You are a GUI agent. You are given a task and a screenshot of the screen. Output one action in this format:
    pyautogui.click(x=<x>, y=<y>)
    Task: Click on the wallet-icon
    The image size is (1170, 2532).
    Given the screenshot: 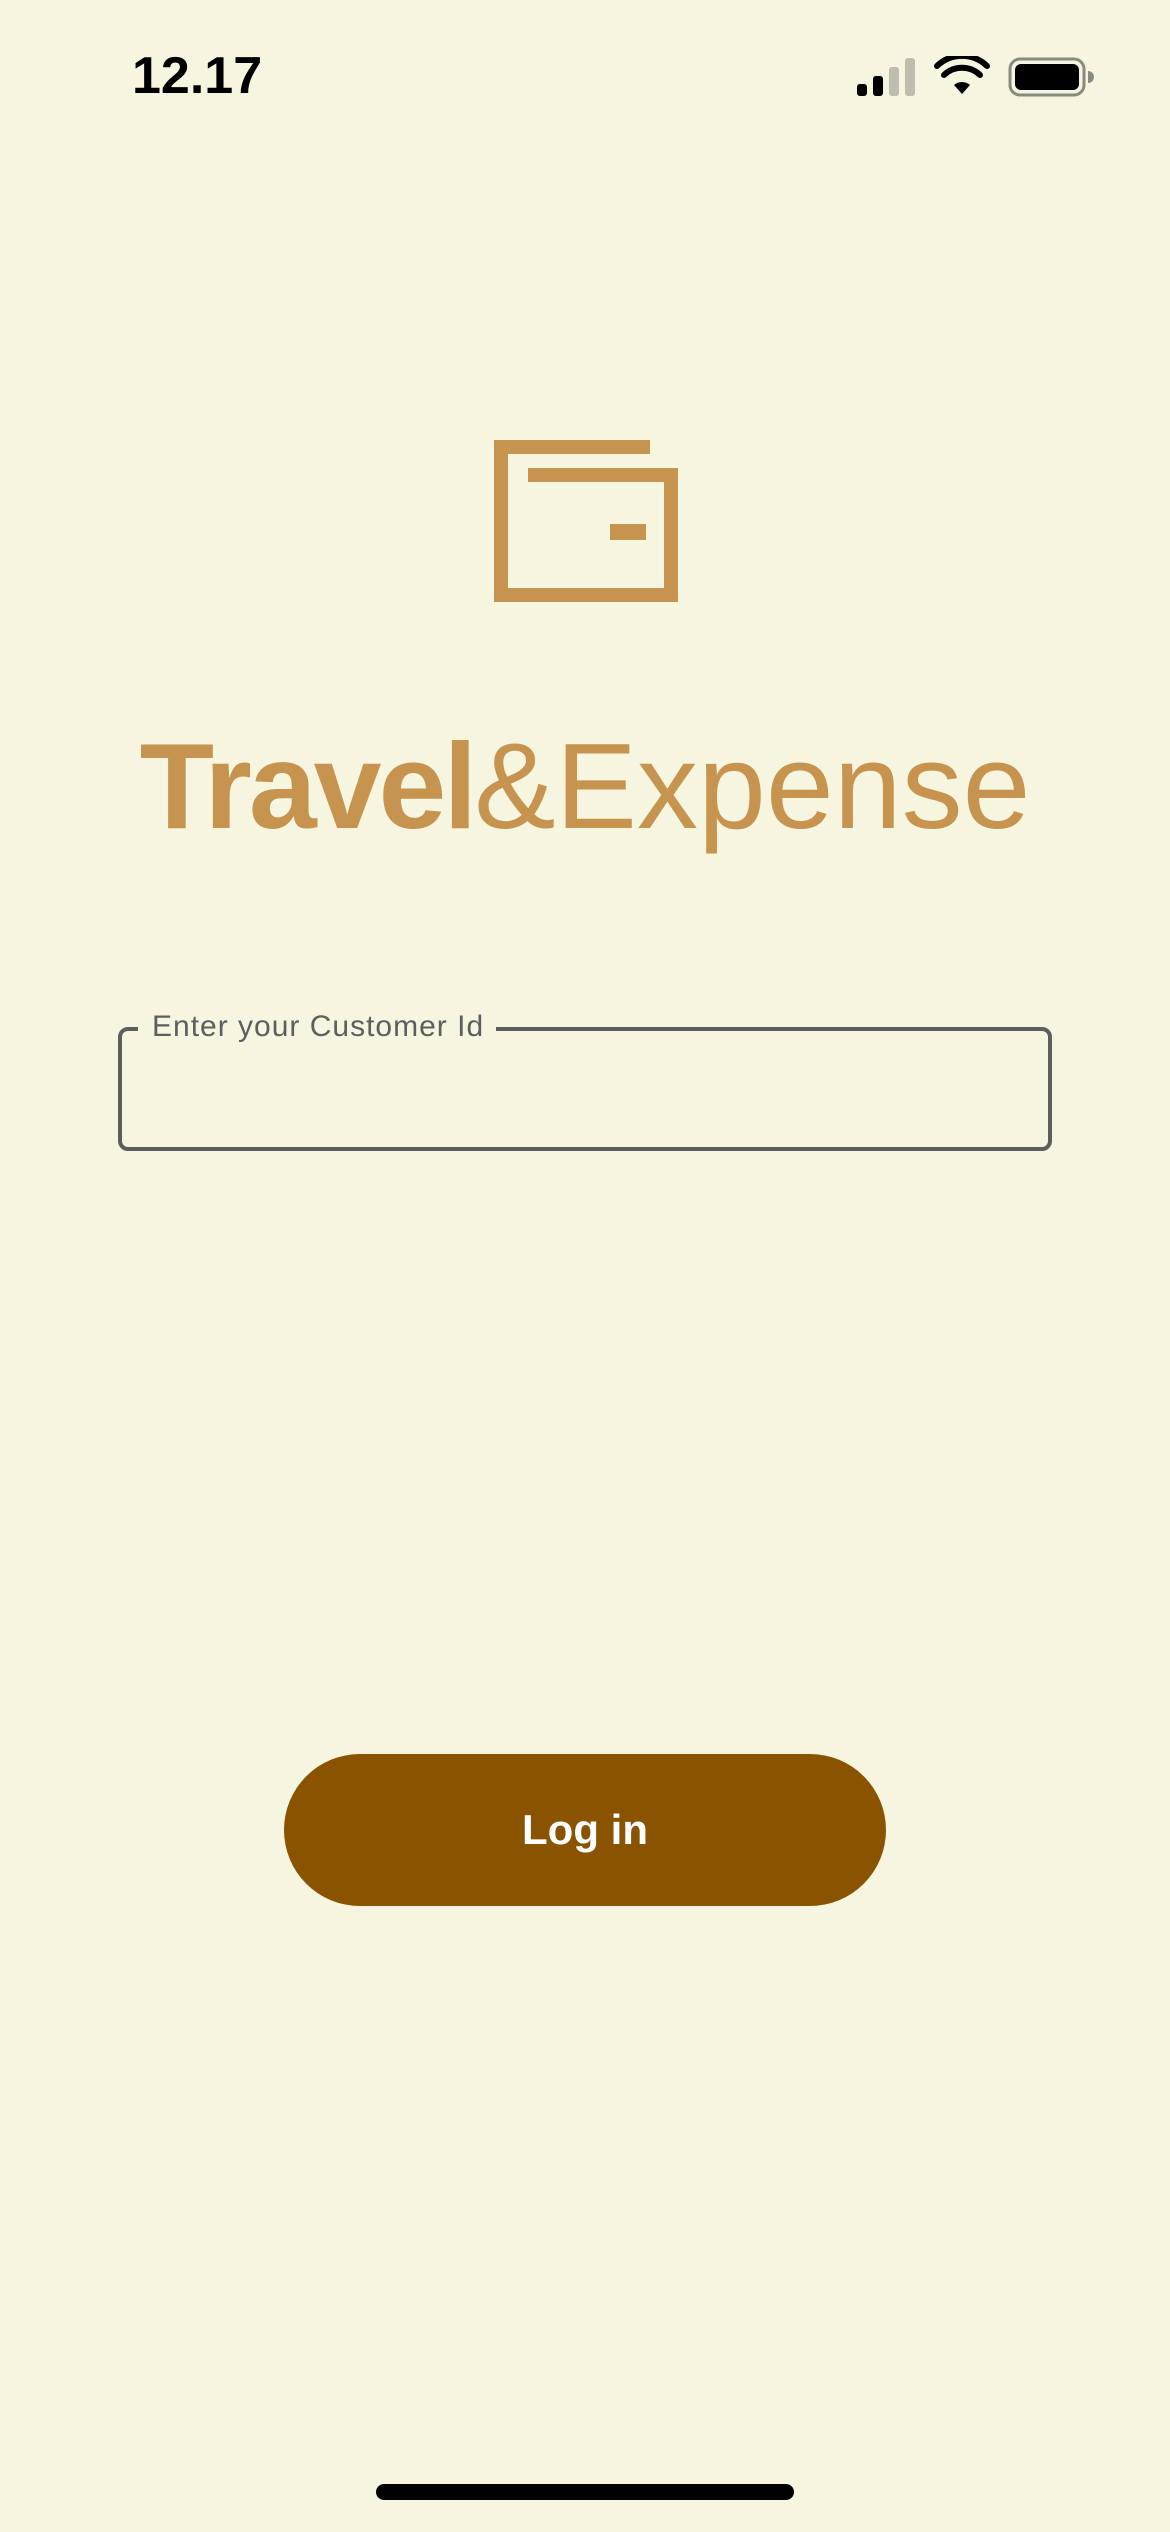 What is the action you would take?
    pyautogui.click(x=586, y=521)
    